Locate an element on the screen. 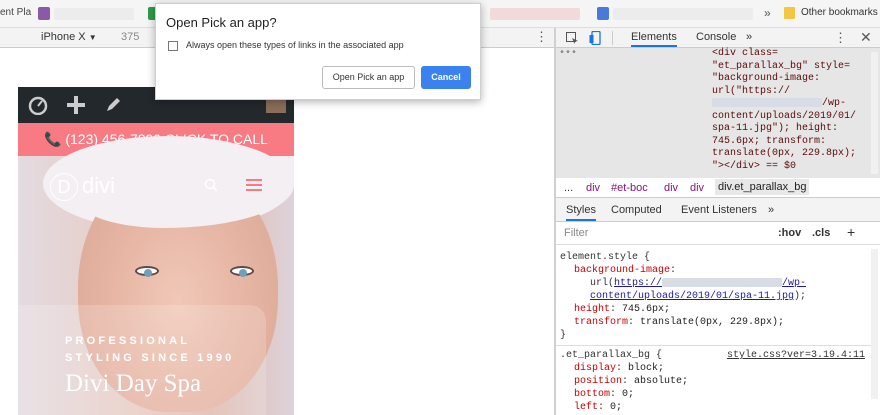 This screenshot has width=880, height=415. css-declaration: left: 0; is located at coordinates (712, 407).